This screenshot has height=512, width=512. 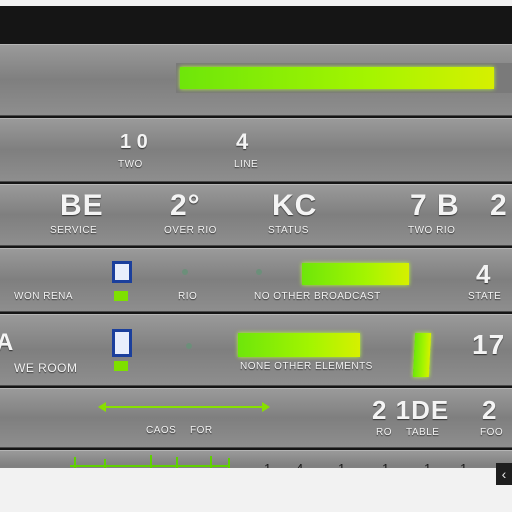 What do you see at coordinates (317, 296) in the screenshot?
I see `row3-center-label: NO OTHER BROADCAST` at bounding box center [317, 296].